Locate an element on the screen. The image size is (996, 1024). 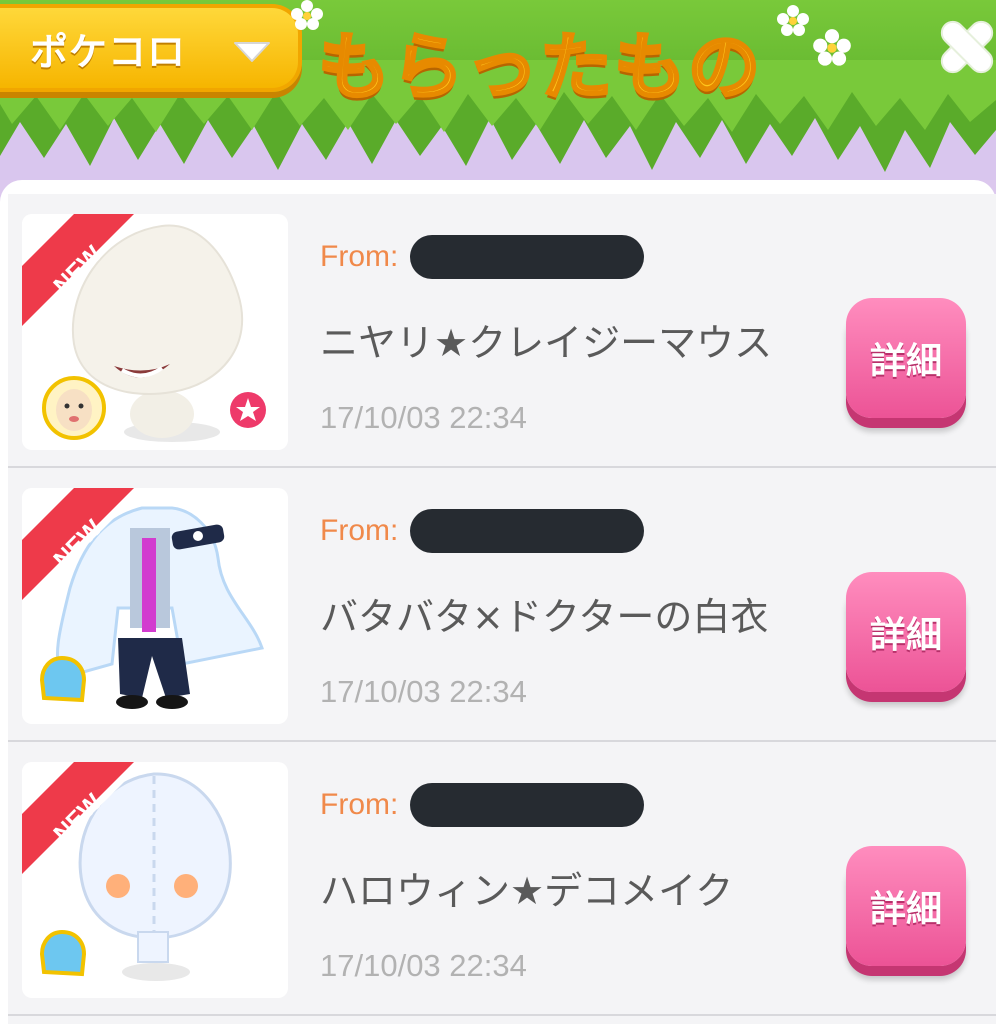
category-dropdown-label: ポケコロ is located at coordinates (108, 51).